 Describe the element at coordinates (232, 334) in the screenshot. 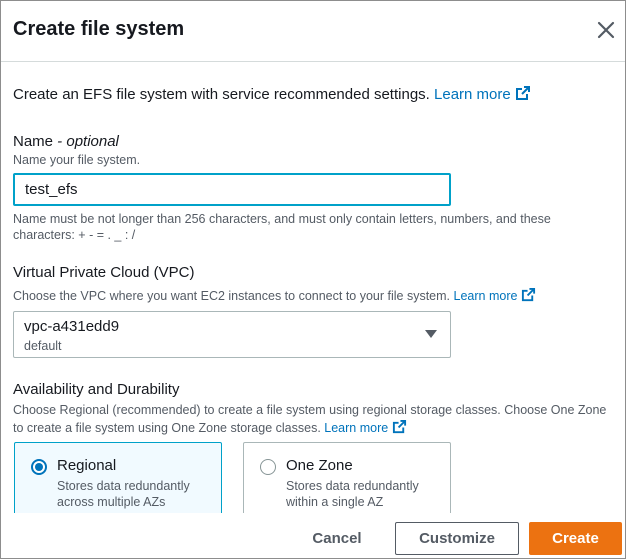

I see `vpc-select: vpc-a431edd9 default` at that location.